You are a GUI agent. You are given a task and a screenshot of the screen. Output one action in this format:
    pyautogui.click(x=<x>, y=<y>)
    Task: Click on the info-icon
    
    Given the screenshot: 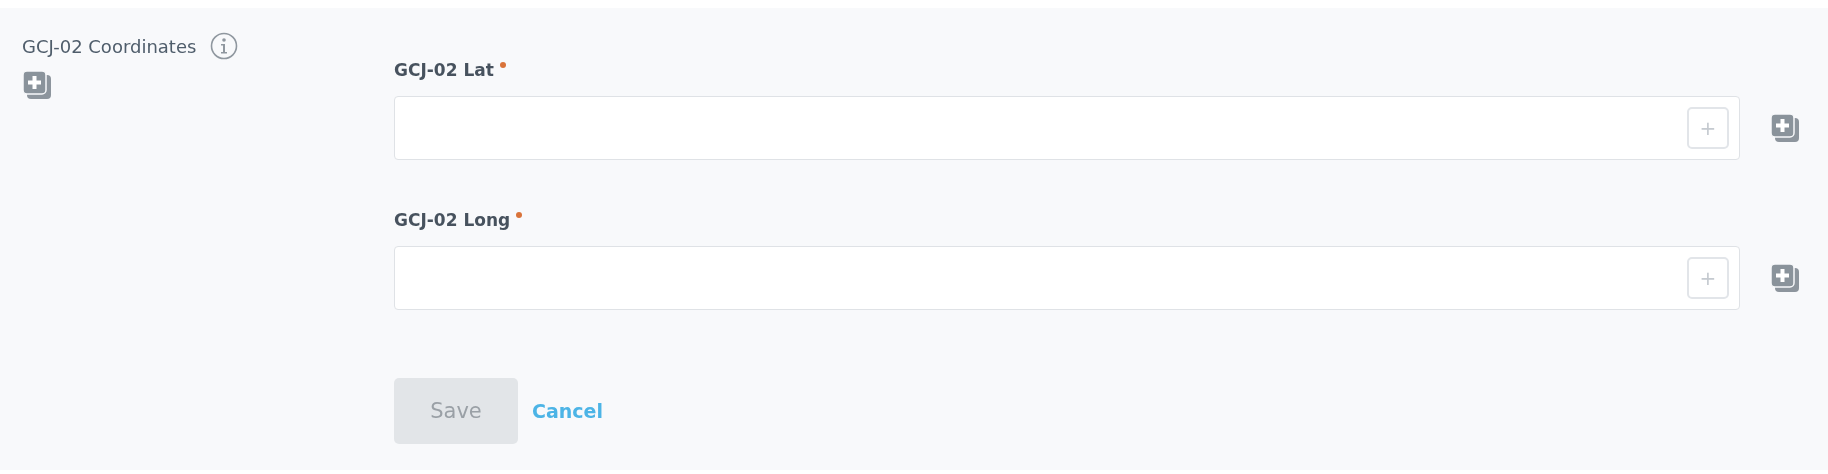 What is the action you would take?
    pyautogui.click(x=224, y=46)
    